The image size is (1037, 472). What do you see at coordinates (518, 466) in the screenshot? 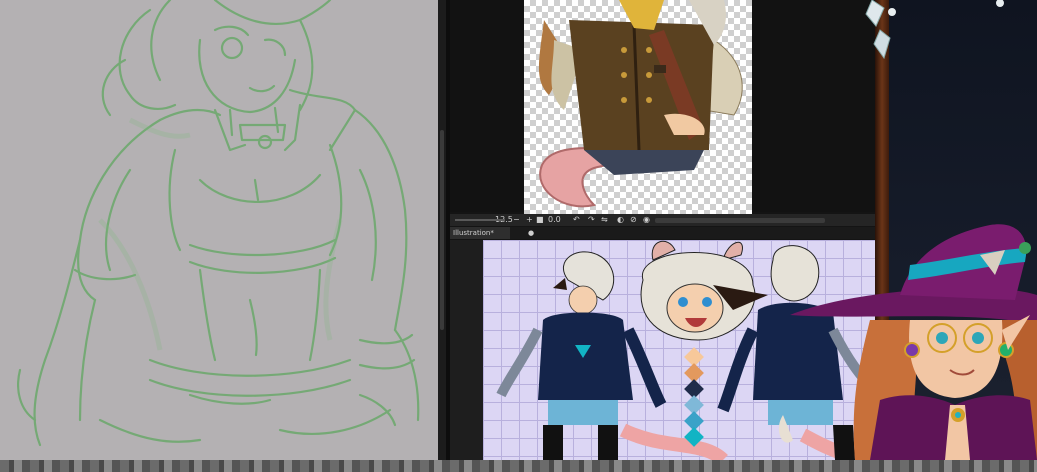
I see `stone-border-bottom` at bounding box center [518, 466].